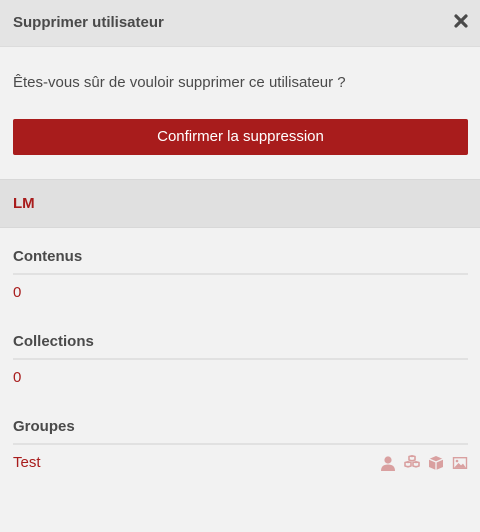  Describe the element at coordinates (17, 377) in the screenshot. I see `collections-count: 0` at that location.